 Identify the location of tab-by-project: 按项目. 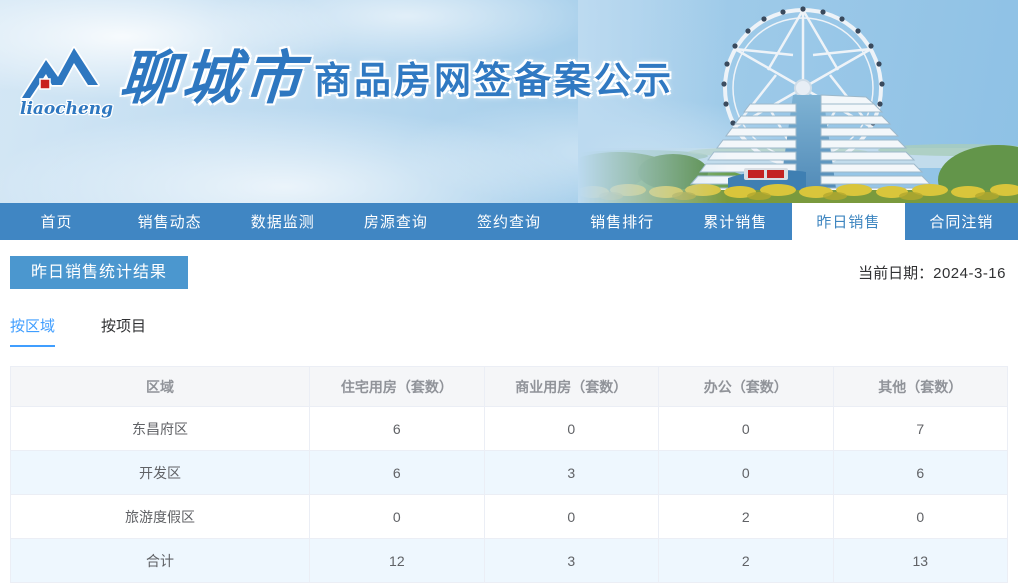
(123, 331).